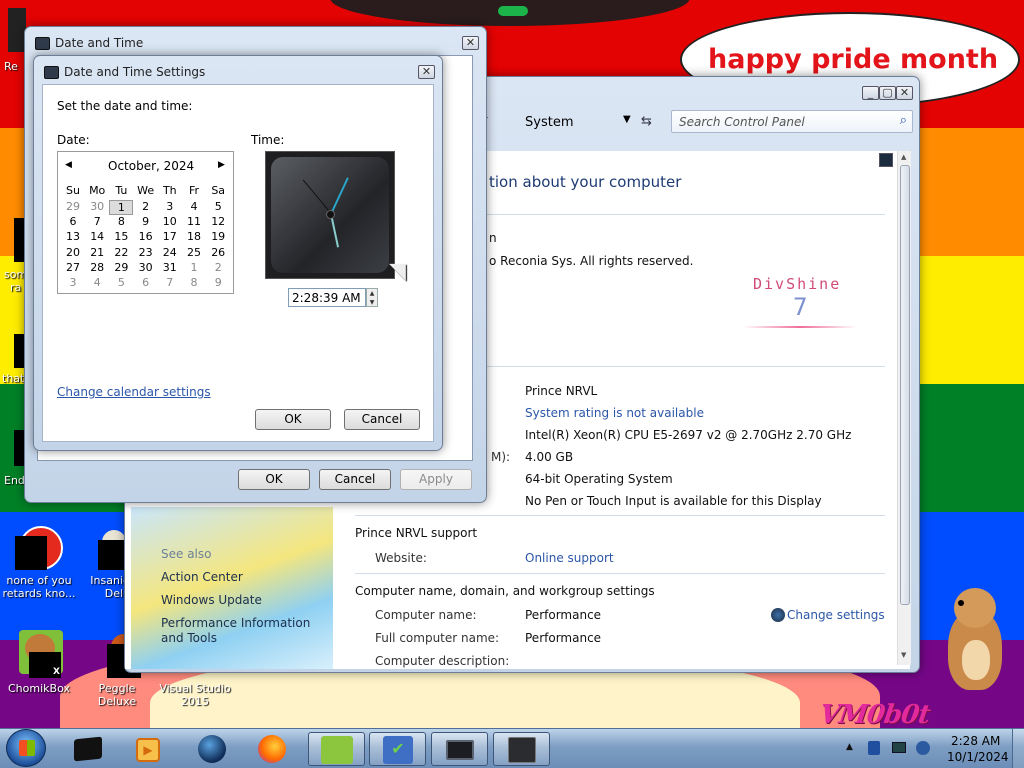 This screenshot has height=768, width=1024. I want to click on see-also-action-center: Action Center, so click(202, 577).